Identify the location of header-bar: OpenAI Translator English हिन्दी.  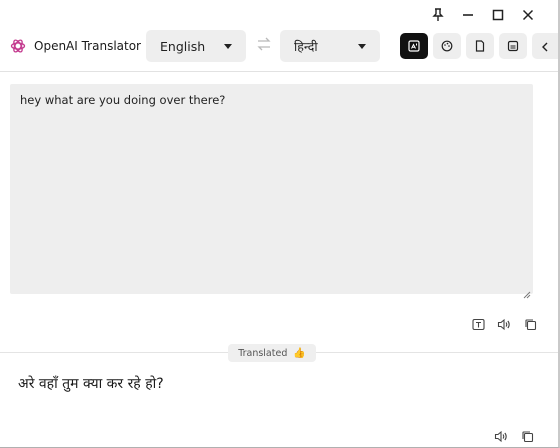
(279, 50).